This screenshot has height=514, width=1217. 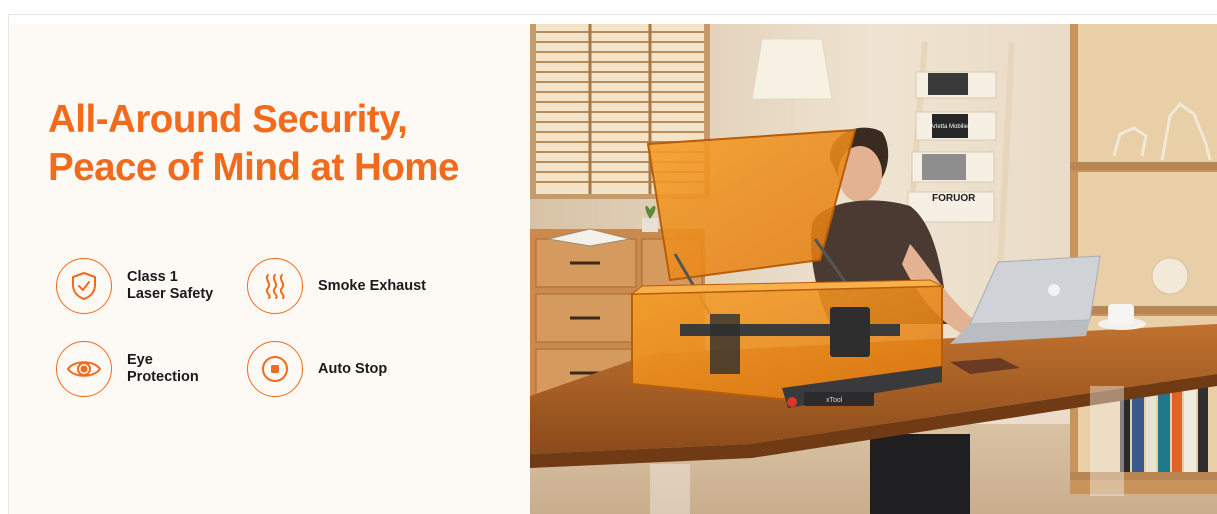 I want to click on shelf-book-label: FORUOR, so click(x=954, y=198).